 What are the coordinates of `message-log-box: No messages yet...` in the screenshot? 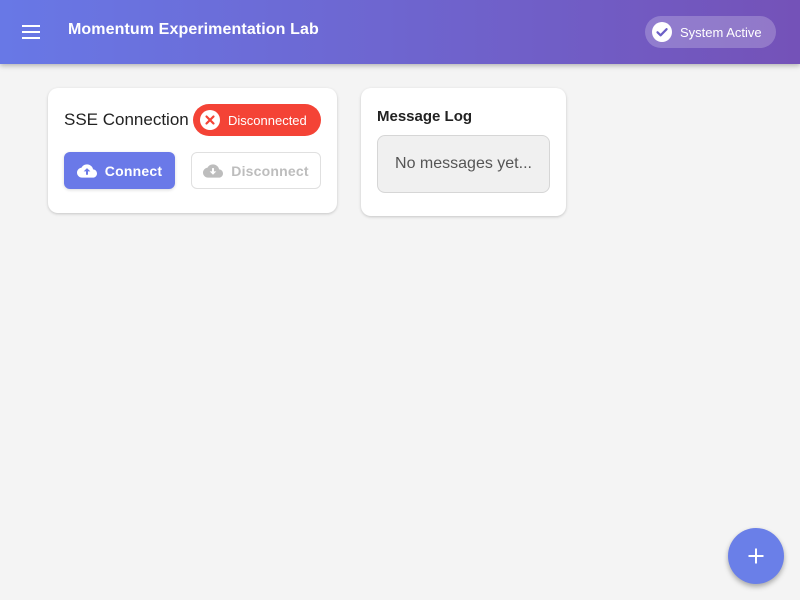 It's located at (463, 164).